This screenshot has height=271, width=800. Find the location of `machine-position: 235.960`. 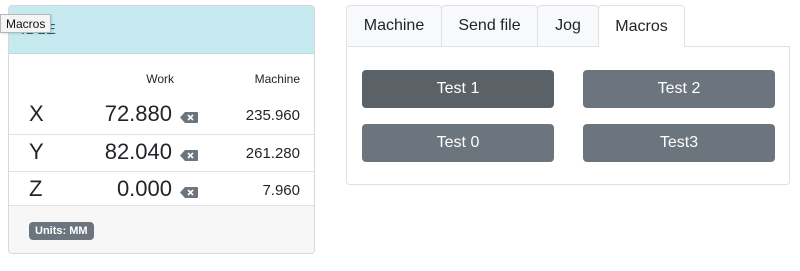

machine-position: 235.960 is located at coordinates (272, 115).